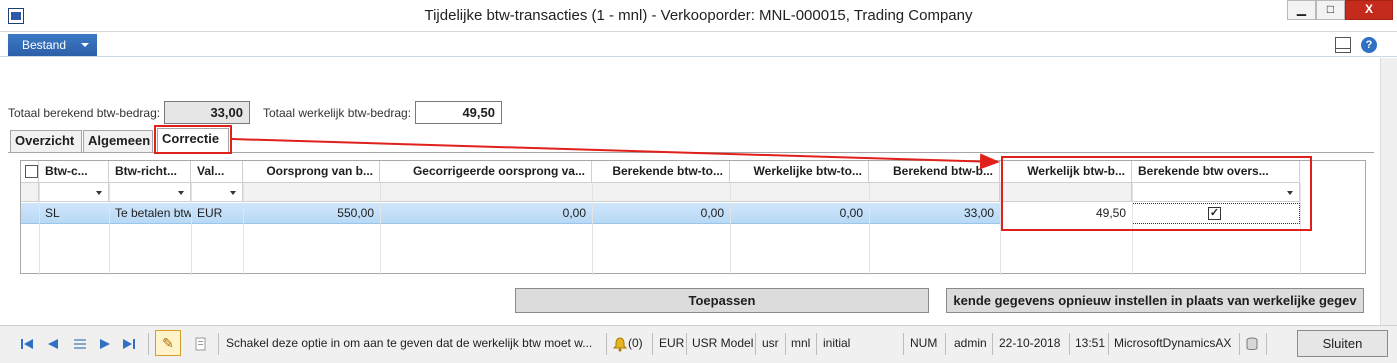 This screenshot has width=1397, height=363. I want to click on database-icon, so click(1252, 343).